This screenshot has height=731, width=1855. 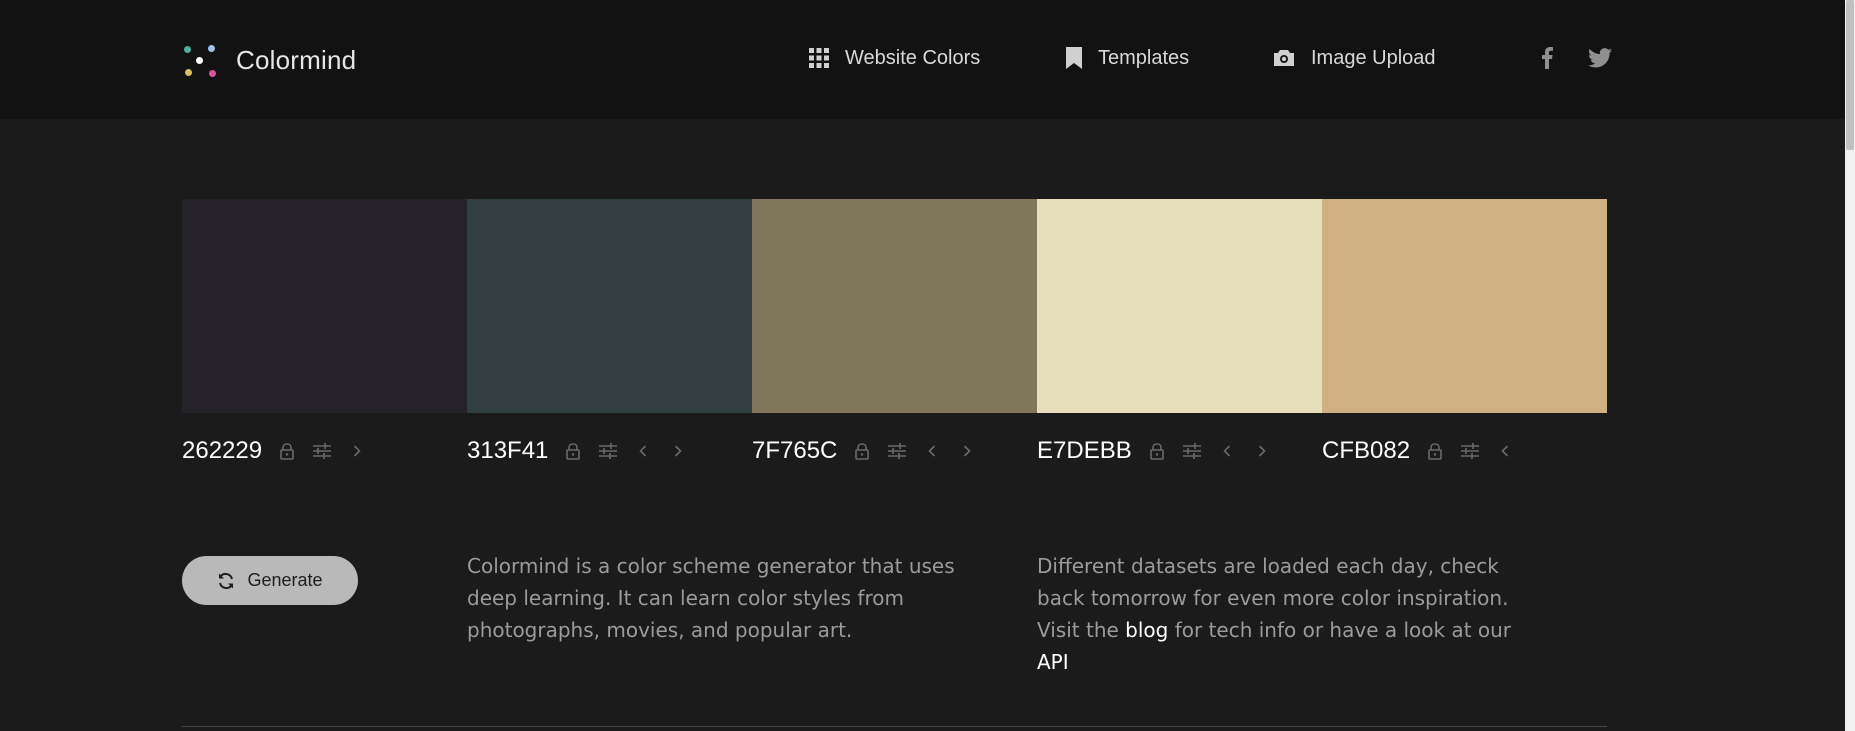 What do you see at coordinates (1343, 630) in the screenshot?
I see `daily-text-middle: for tech info or have a look at our` at bounding box center [1343, 630].